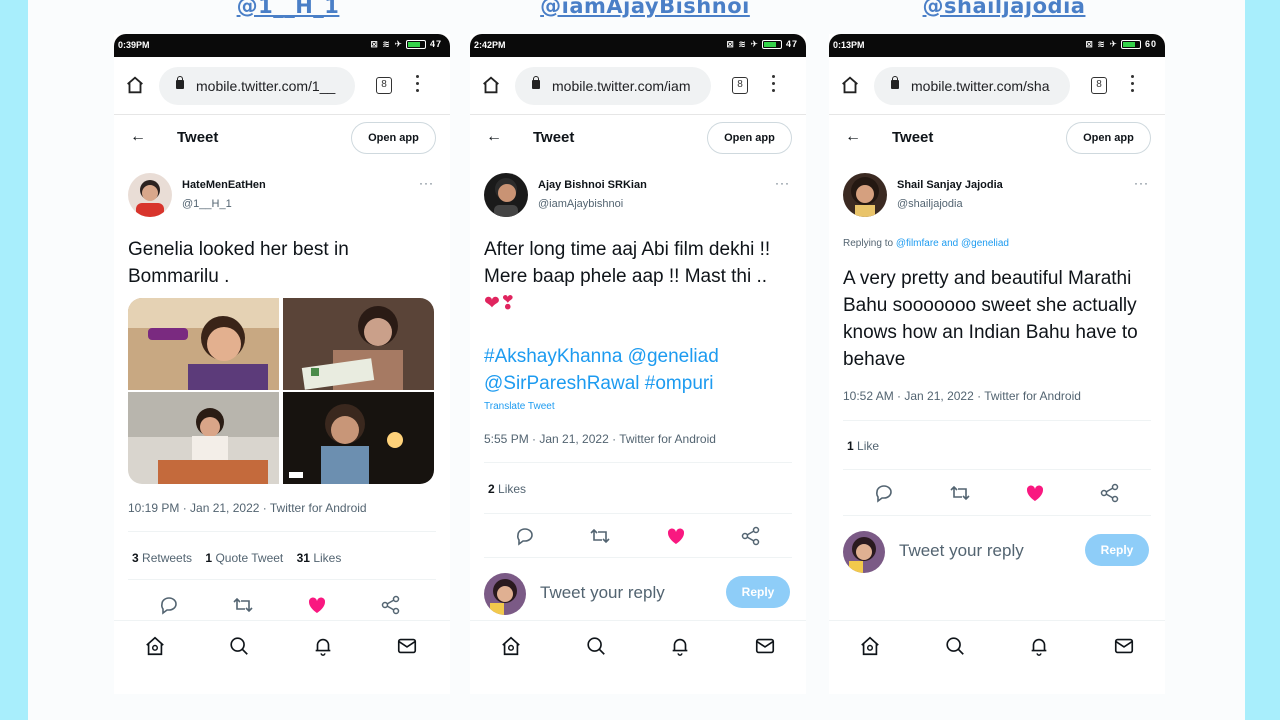  Describe the element at coordinates (266, 86) in the screenshot. I see `url-text: mobile.twitter.com/1__` at that location.